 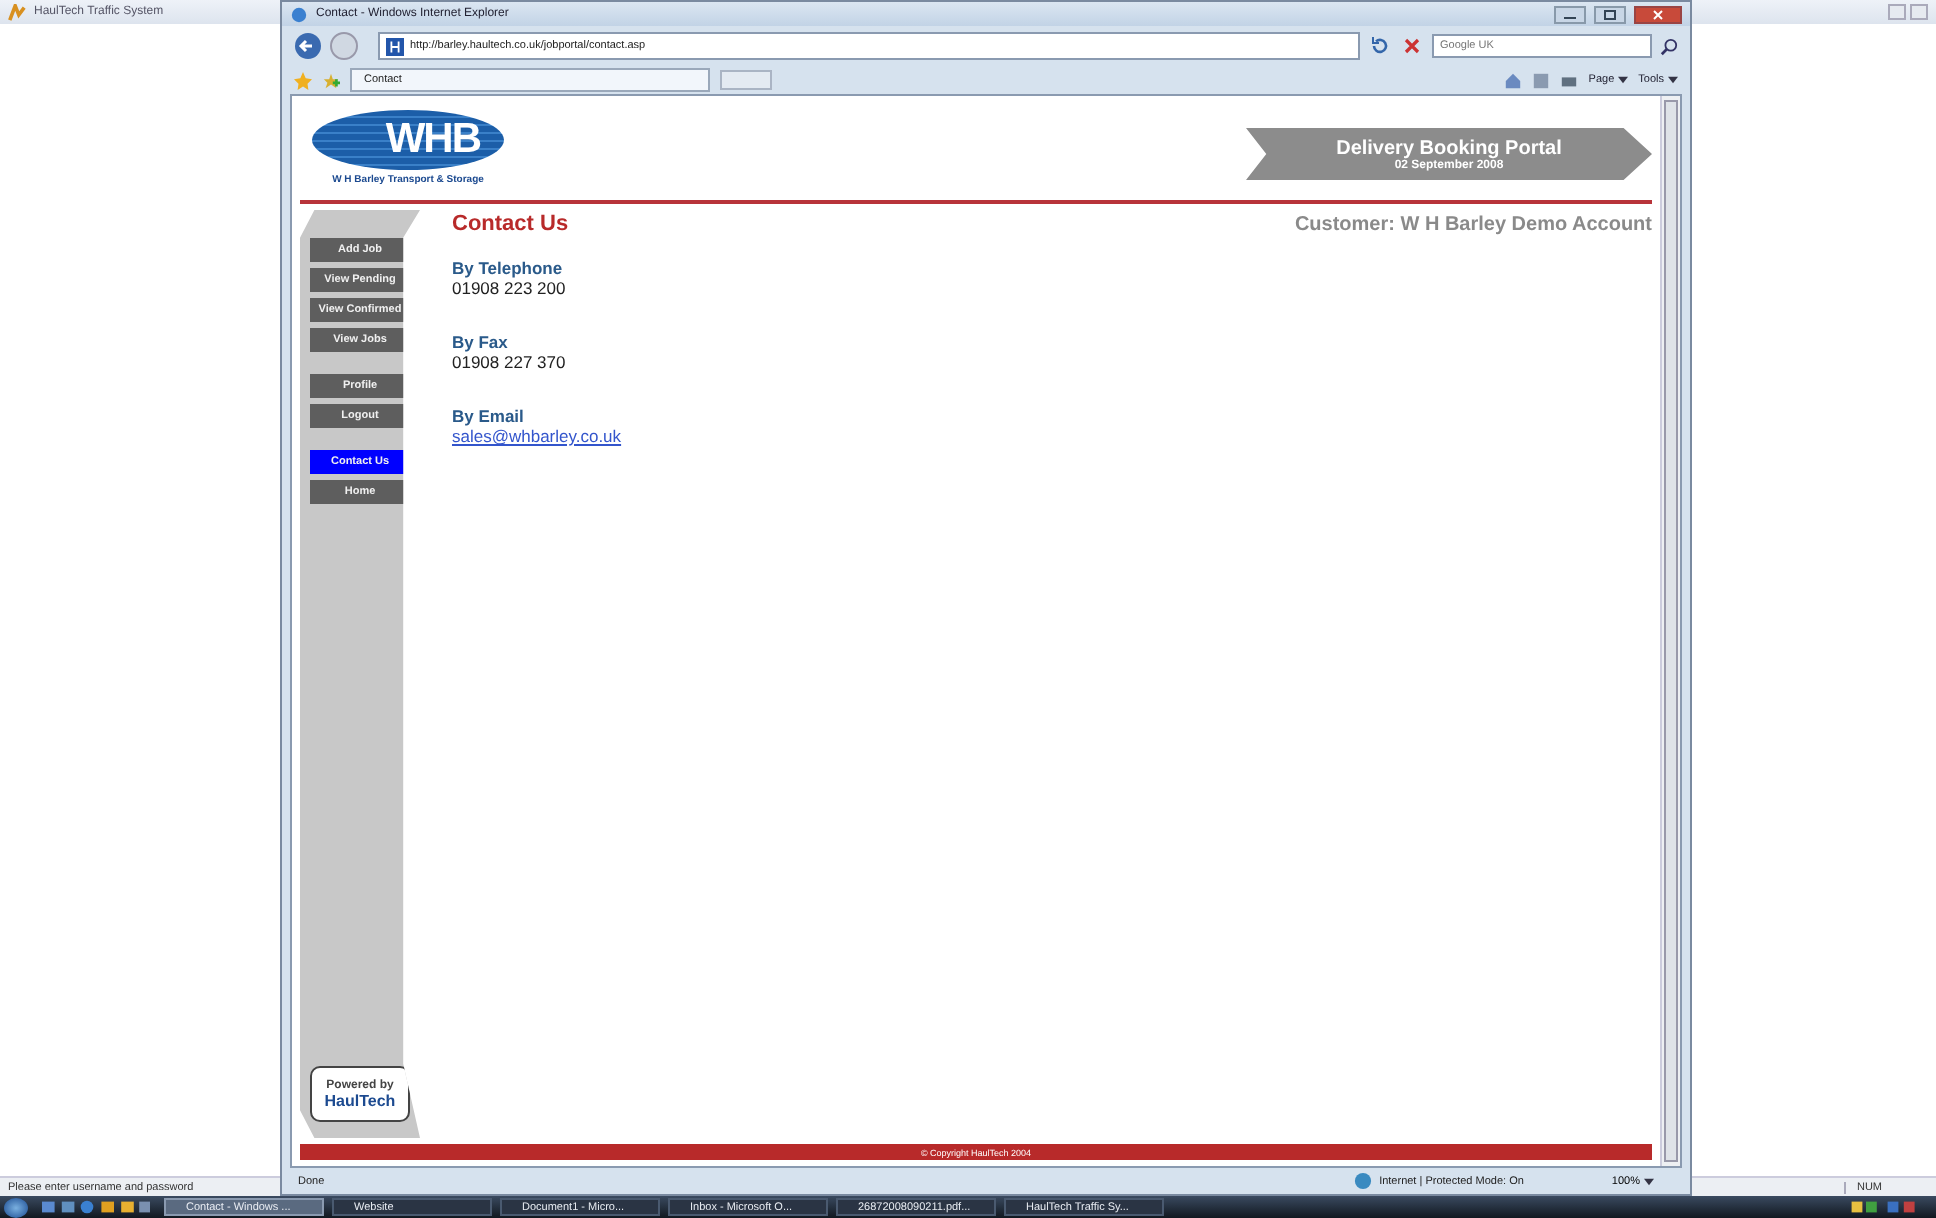 What do you see at coordinates (1412, 46) in the screenshot?
I see `stop-icon` at bounding box center [1412, 46].